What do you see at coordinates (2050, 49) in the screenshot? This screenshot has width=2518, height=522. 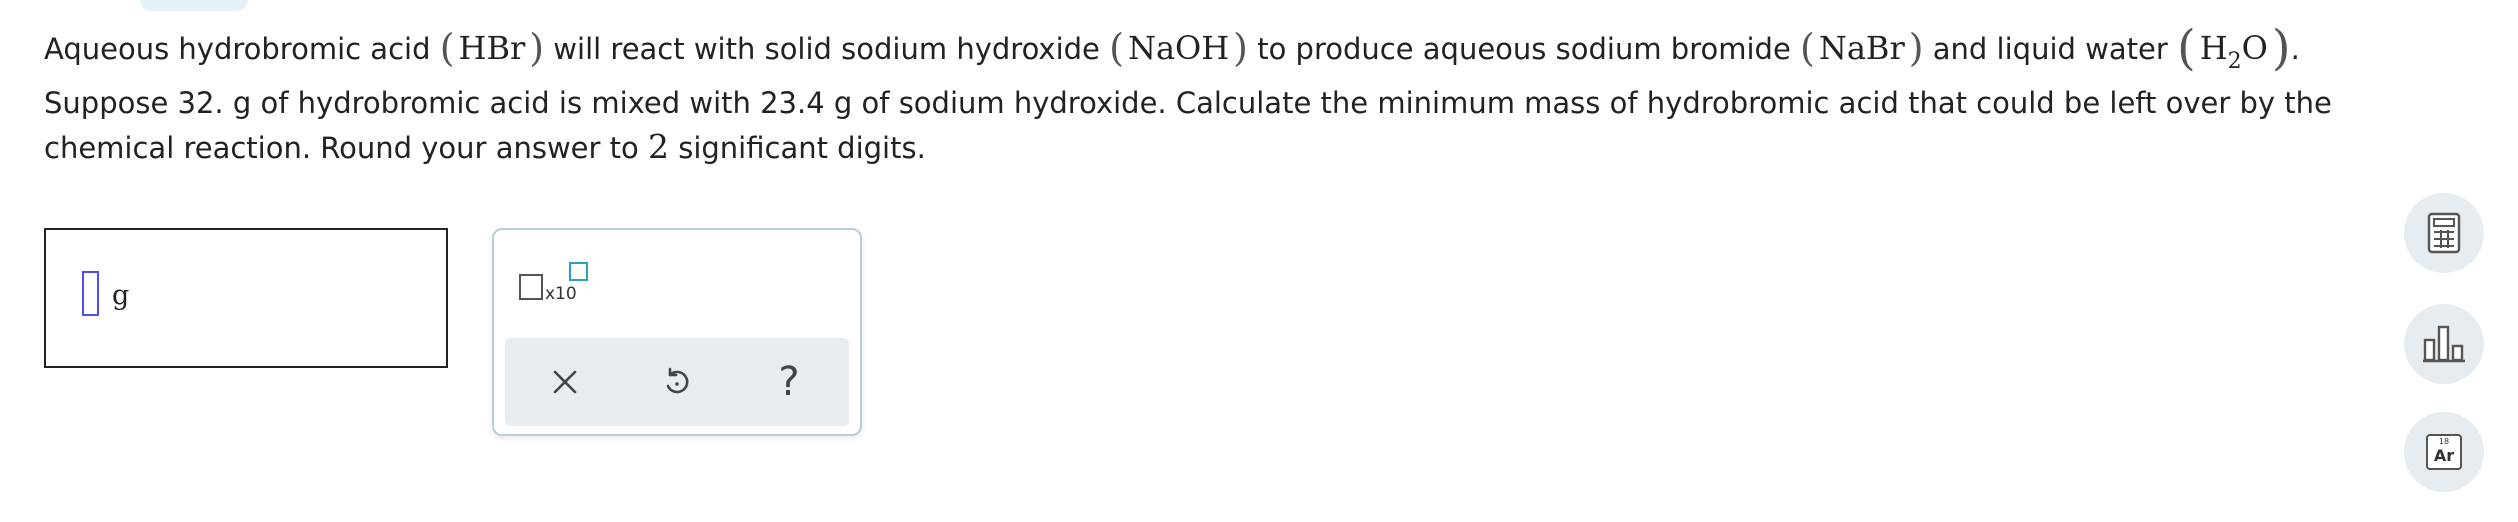 I see `question-text-segment: and liquid water` at bounding box center [2050, 49].